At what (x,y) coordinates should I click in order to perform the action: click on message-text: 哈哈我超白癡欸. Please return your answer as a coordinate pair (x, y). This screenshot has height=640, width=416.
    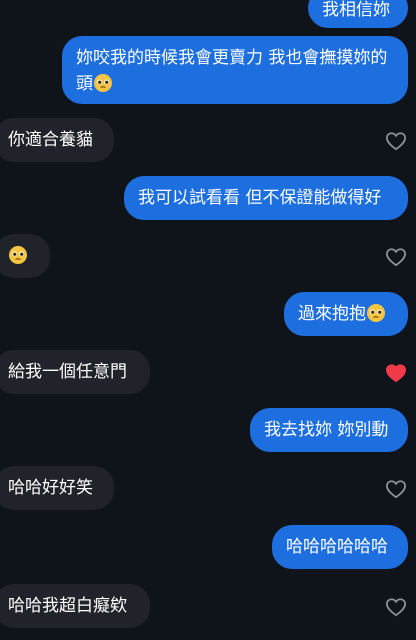
    Looking at the image, I should click on (67, 606).